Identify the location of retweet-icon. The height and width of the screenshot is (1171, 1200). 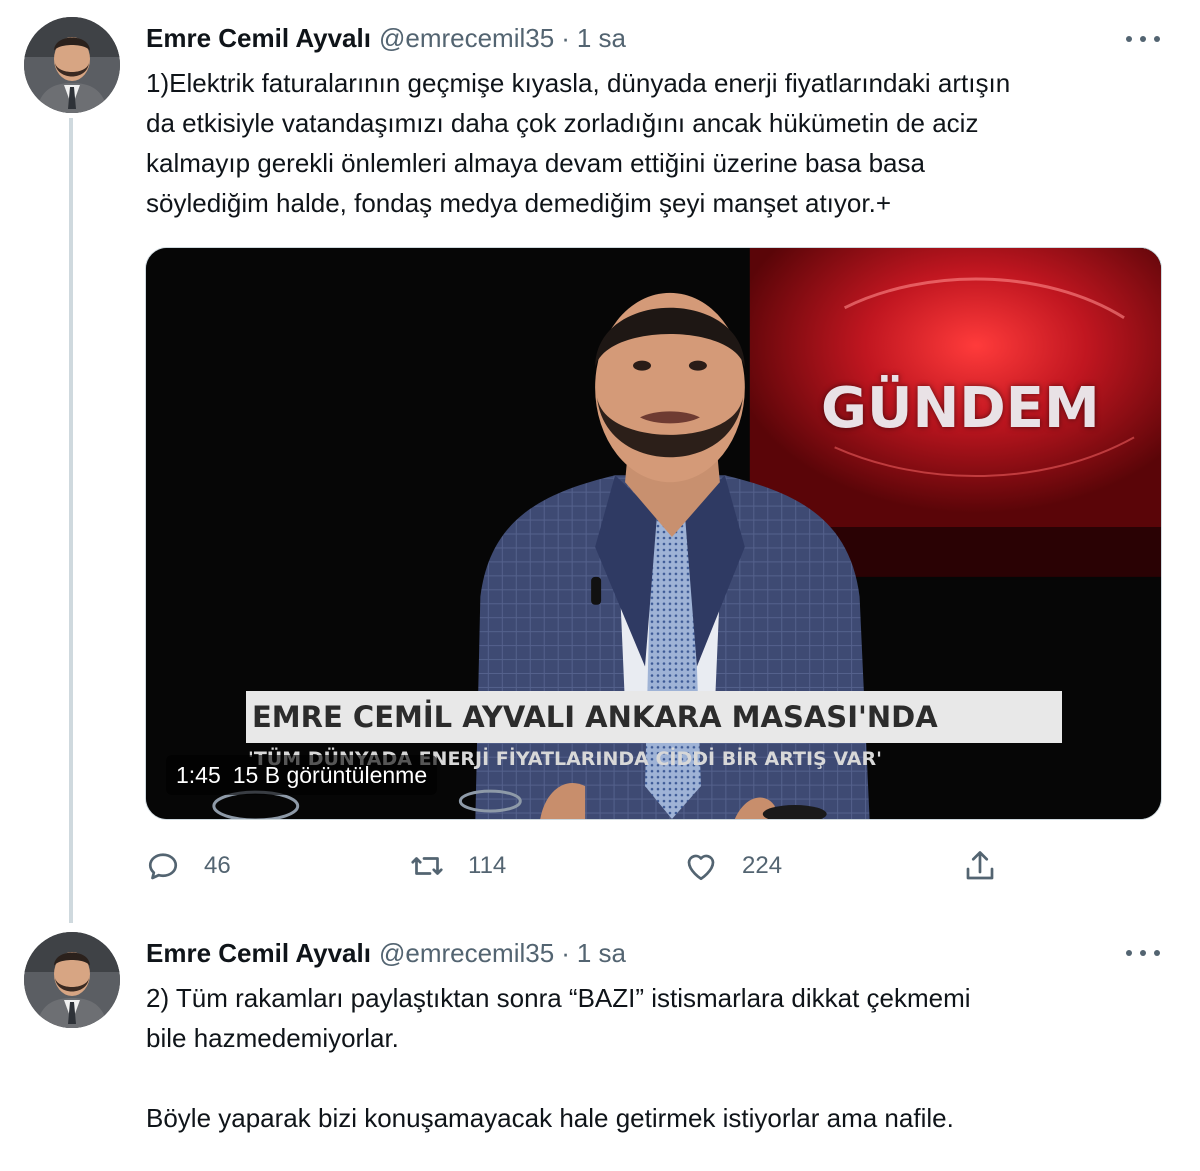
(427, 866).